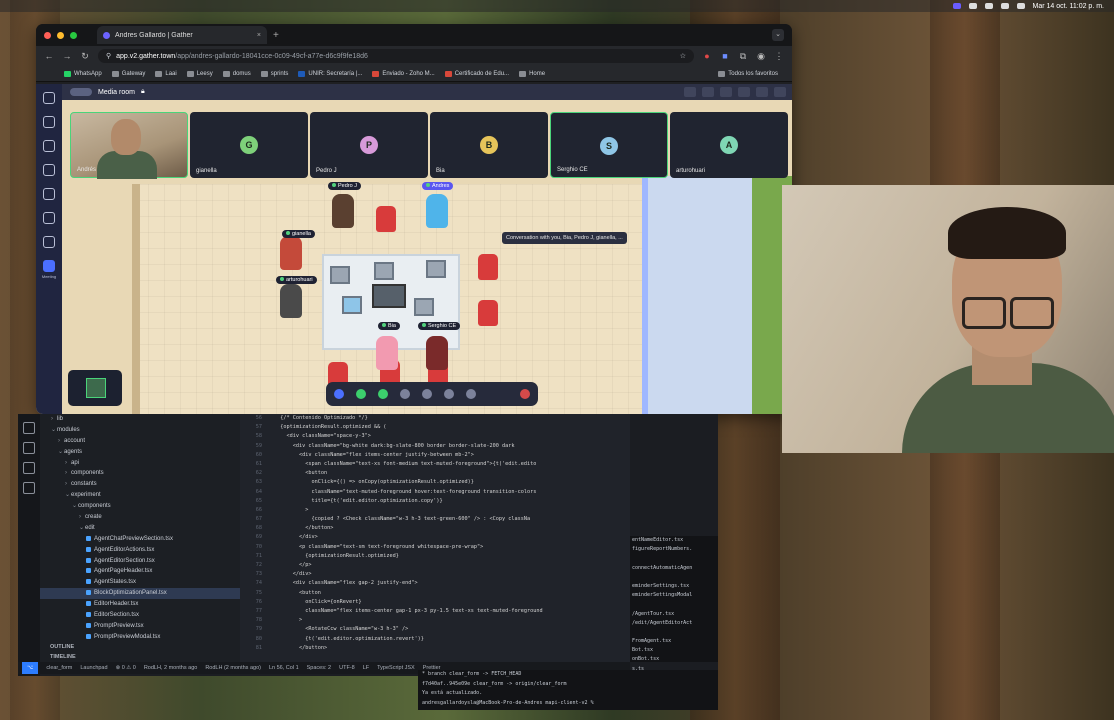 The width and height of the screenshot is (1114, 720). Describe the element at coordinates (140, 430) in the screenshot. I see `folder-item: ⌄modules` at that location.